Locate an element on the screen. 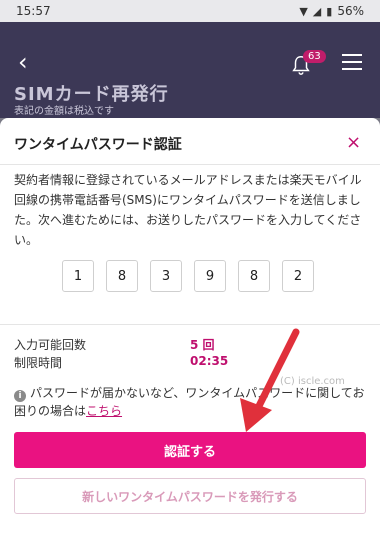 The image size is (380, 558). help-notice-text: パスワードが届かないなど、ワンタイムパスワードに関してお困りの場合は is located at coordinates (189, 402).